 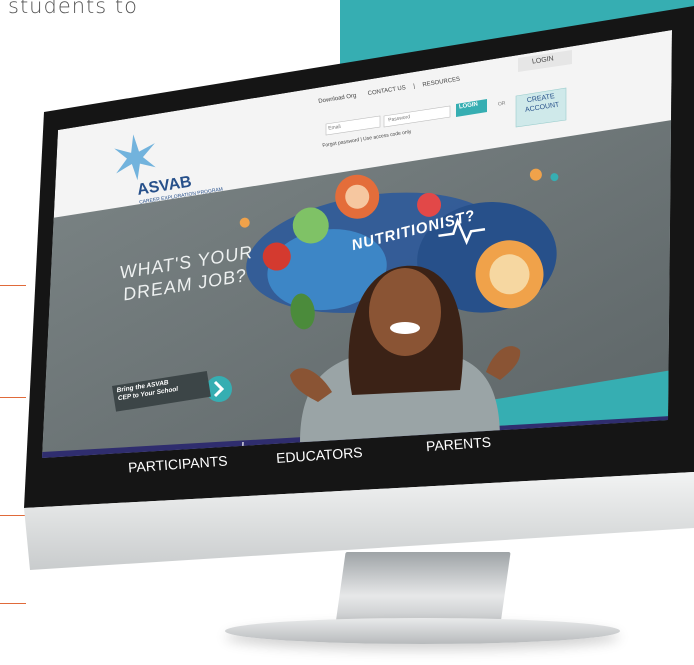 What do you see at coordinates (501, 104) in the screenshot?
I see `or-text: OR` at bounding box center [501, 104].